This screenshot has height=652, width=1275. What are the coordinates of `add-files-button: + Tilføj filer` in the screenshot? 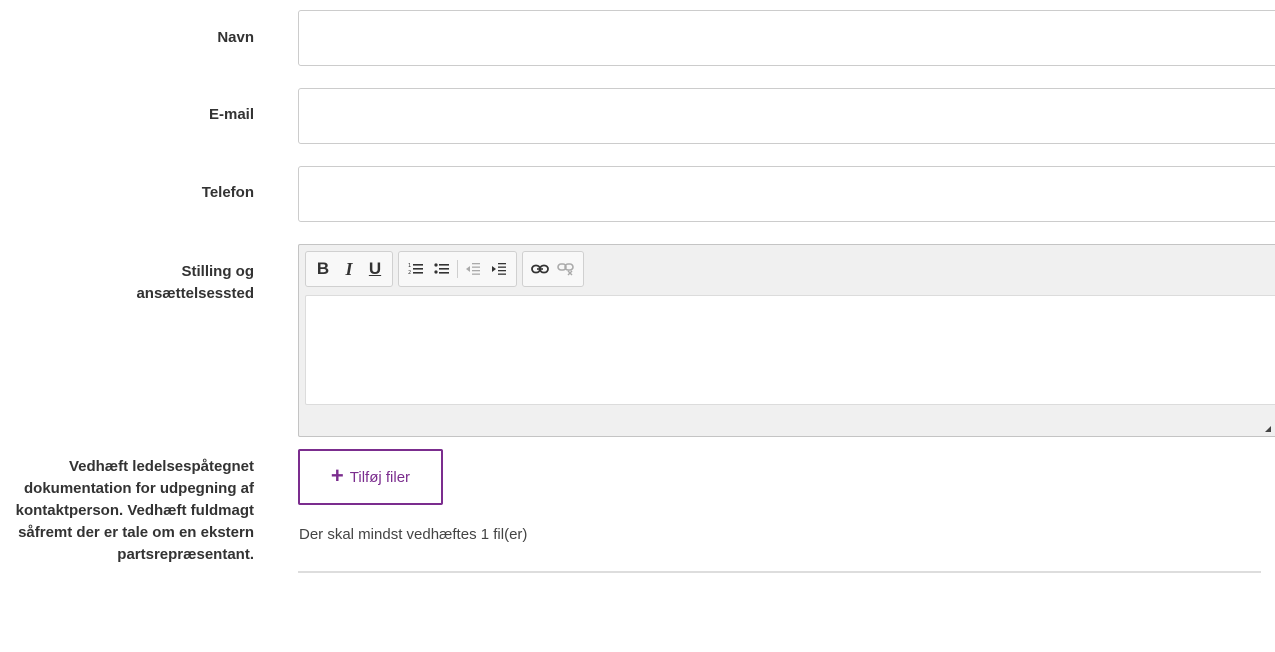 It's located at (370, 477).